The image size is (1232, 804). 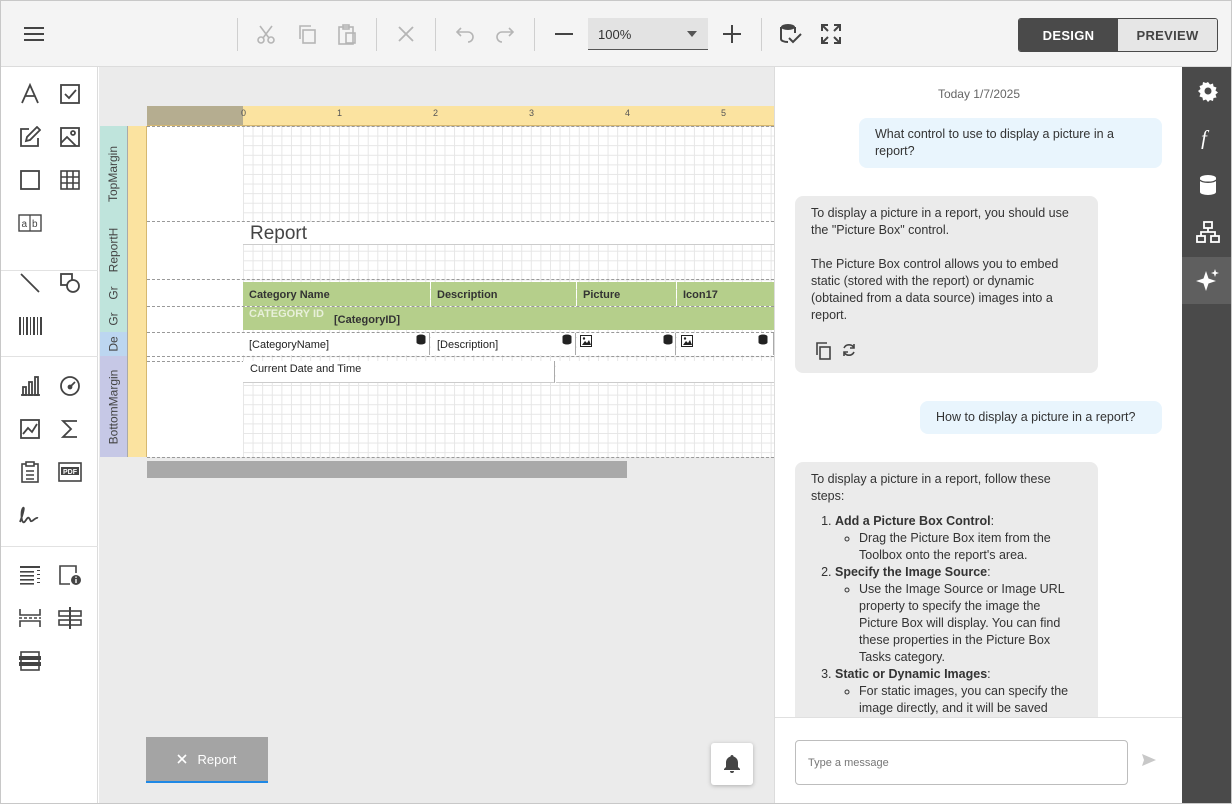 What do you see at coordinates (911, 572) in the screenshot?
I see `step-title: Specify the Image Source` at bounding box center [911, 572].